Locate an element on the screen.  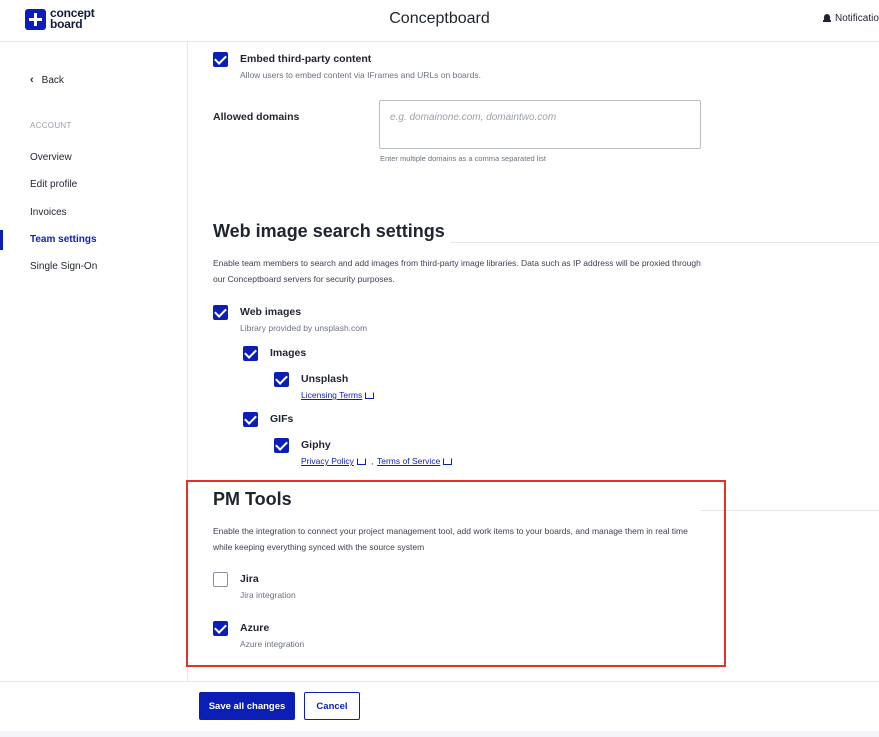
allowed-domains-input: e.g. domainone.com, domaintwo.com is located at coordinates (540, 124).